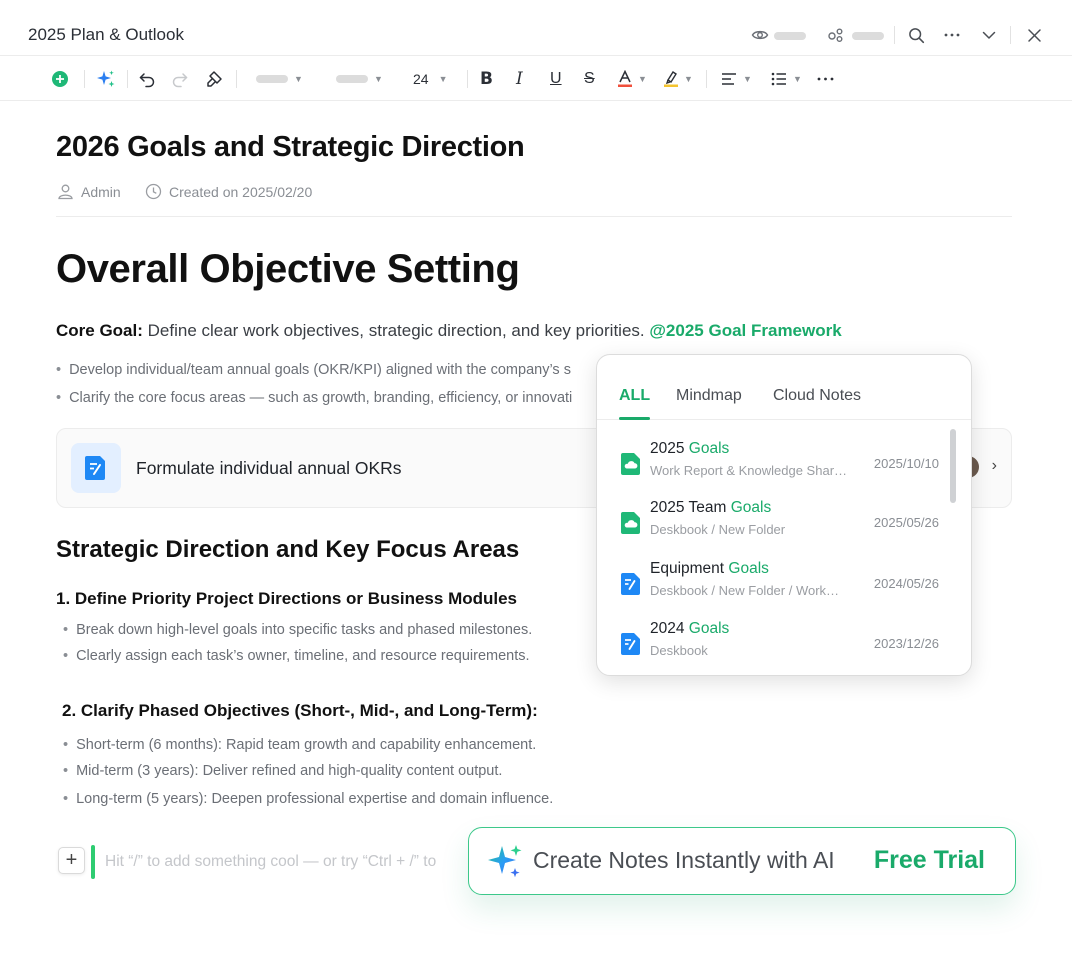  I want to click on result-path: Deskbook, so click(679, 650).